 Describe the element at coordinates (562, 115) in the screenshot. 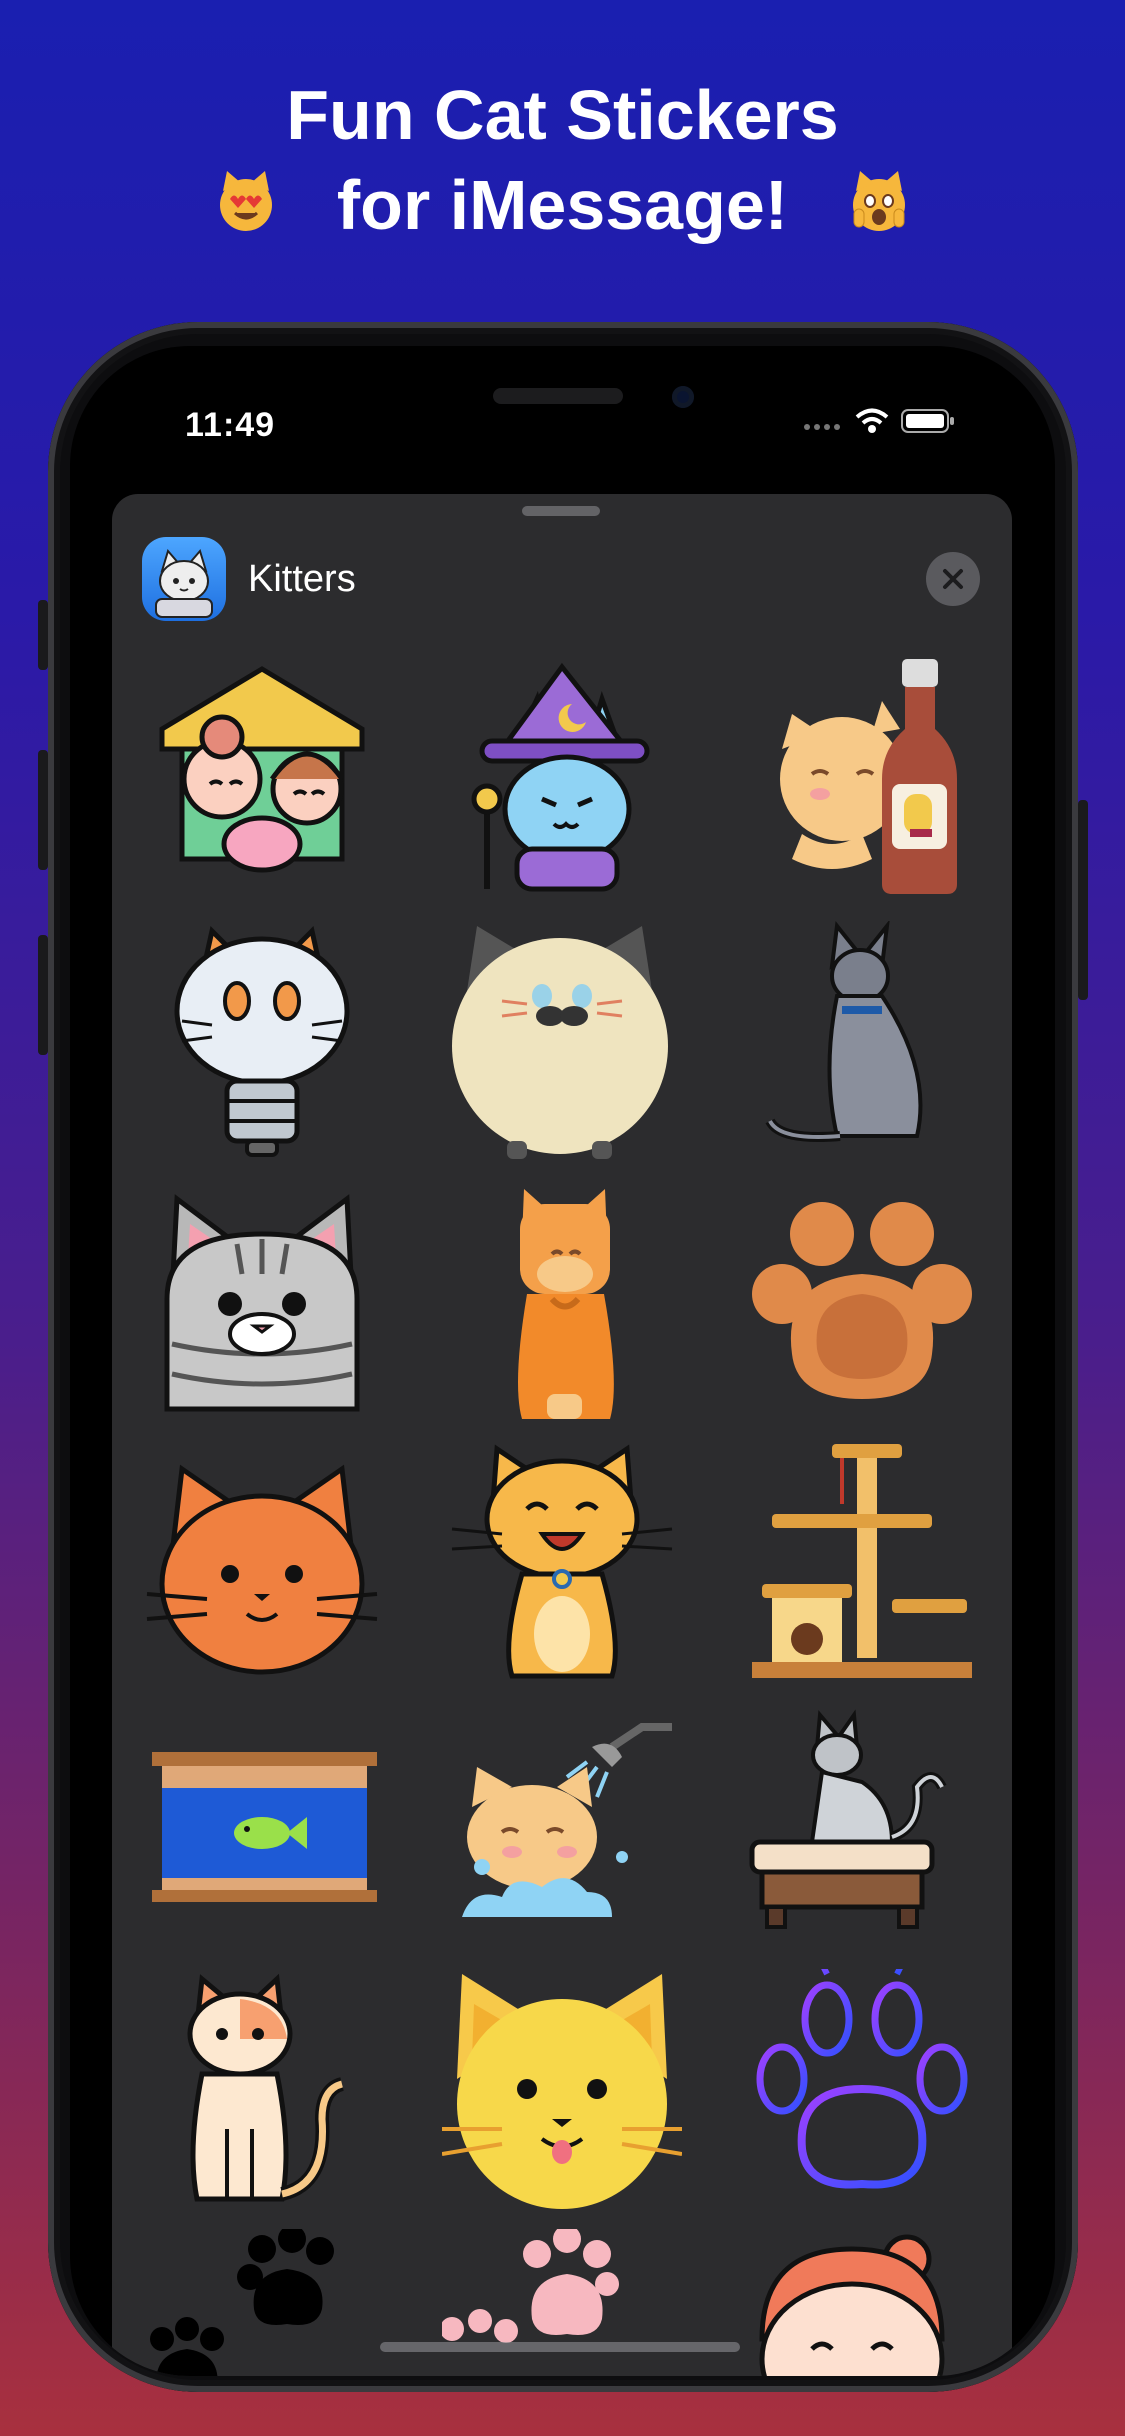

I see `headline-line-1: Fun Cat Stickers` at that location.